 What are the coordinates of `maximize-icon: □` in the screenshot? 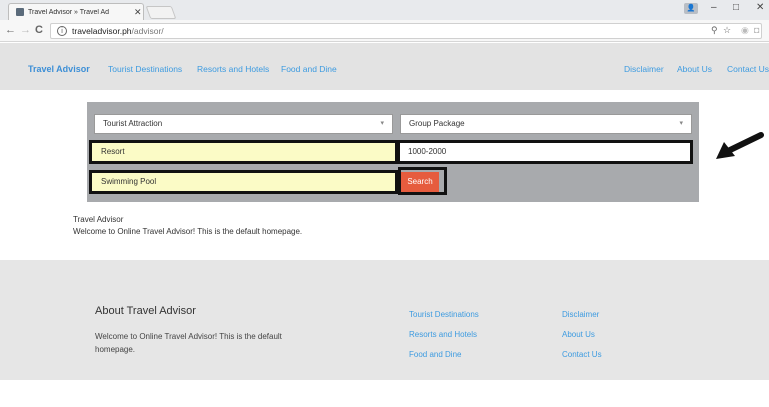 It's located at (736, 7).